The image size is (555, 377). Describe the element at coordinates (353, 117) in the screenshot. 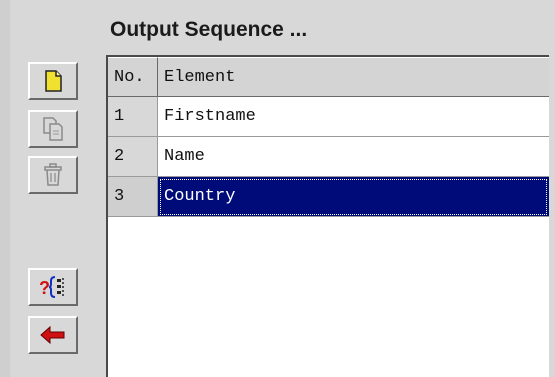

I see `row-element: Firstname` at that location.